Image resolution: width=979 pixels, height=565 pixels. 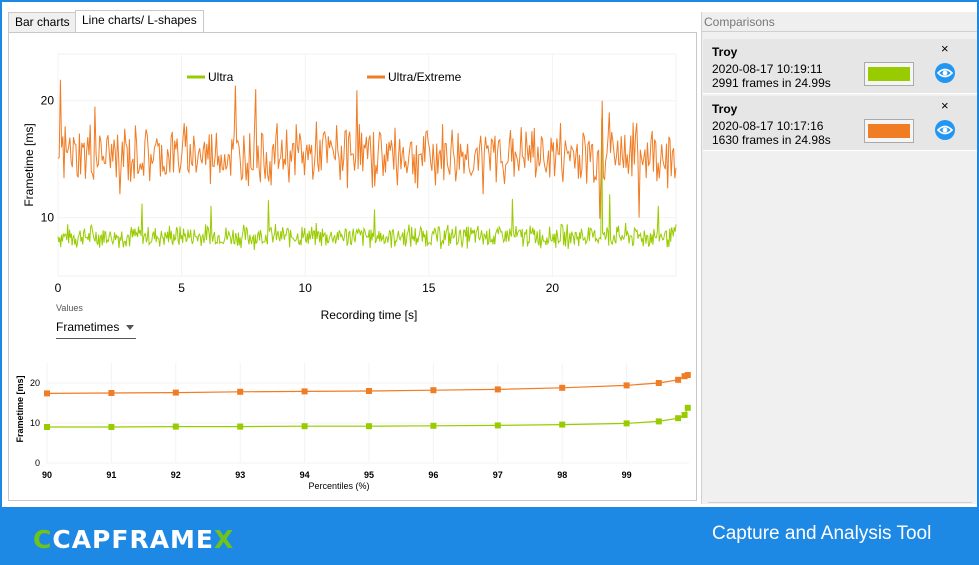 What do you see at coordinates (562, 475) in the screenshot?
I see `x-tick-label: 98` at bounding box center [562, 475].